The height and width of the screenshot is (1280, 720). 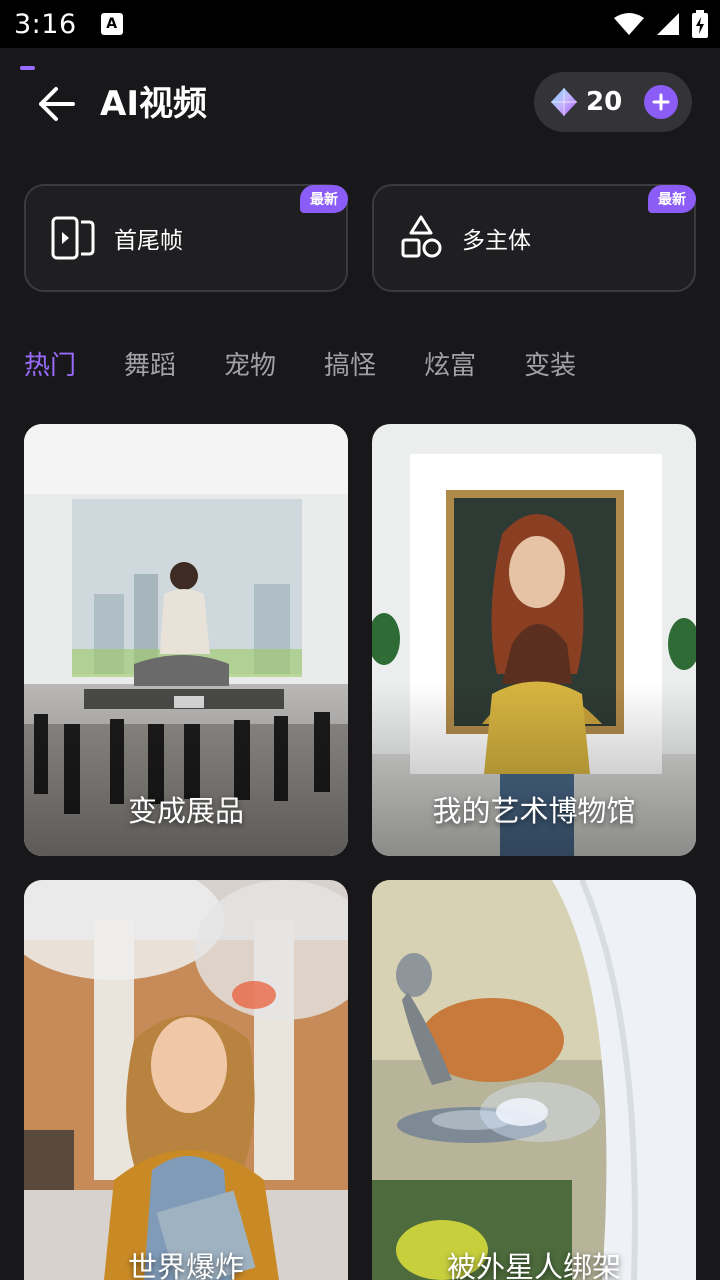 I want to click on plus-icon, so click(x=661, y=102).